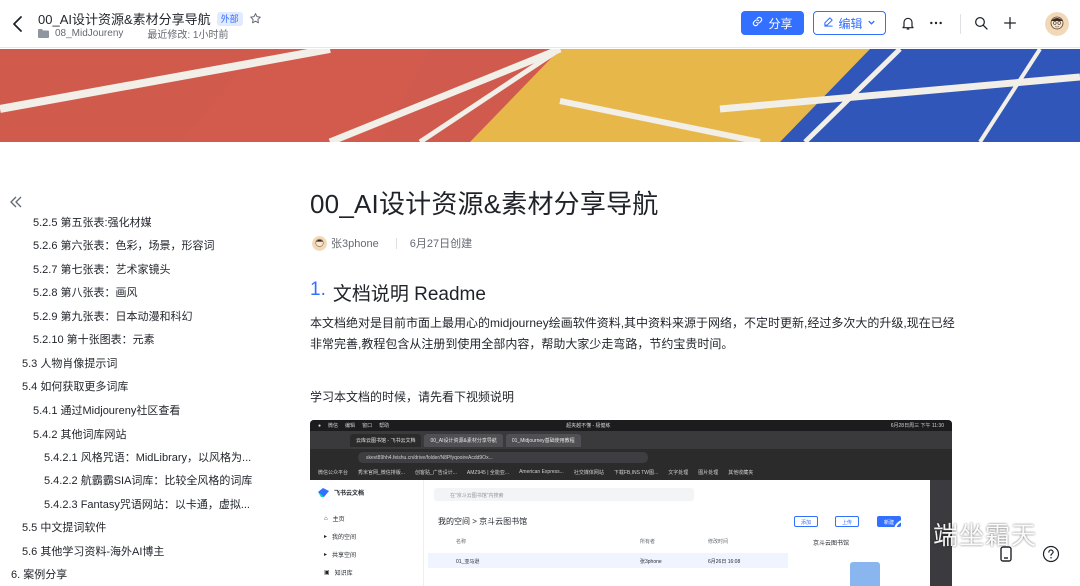 The image size is (1080, 586). I want to click on bookmark: 其他收藏夹, so click(740, 472).